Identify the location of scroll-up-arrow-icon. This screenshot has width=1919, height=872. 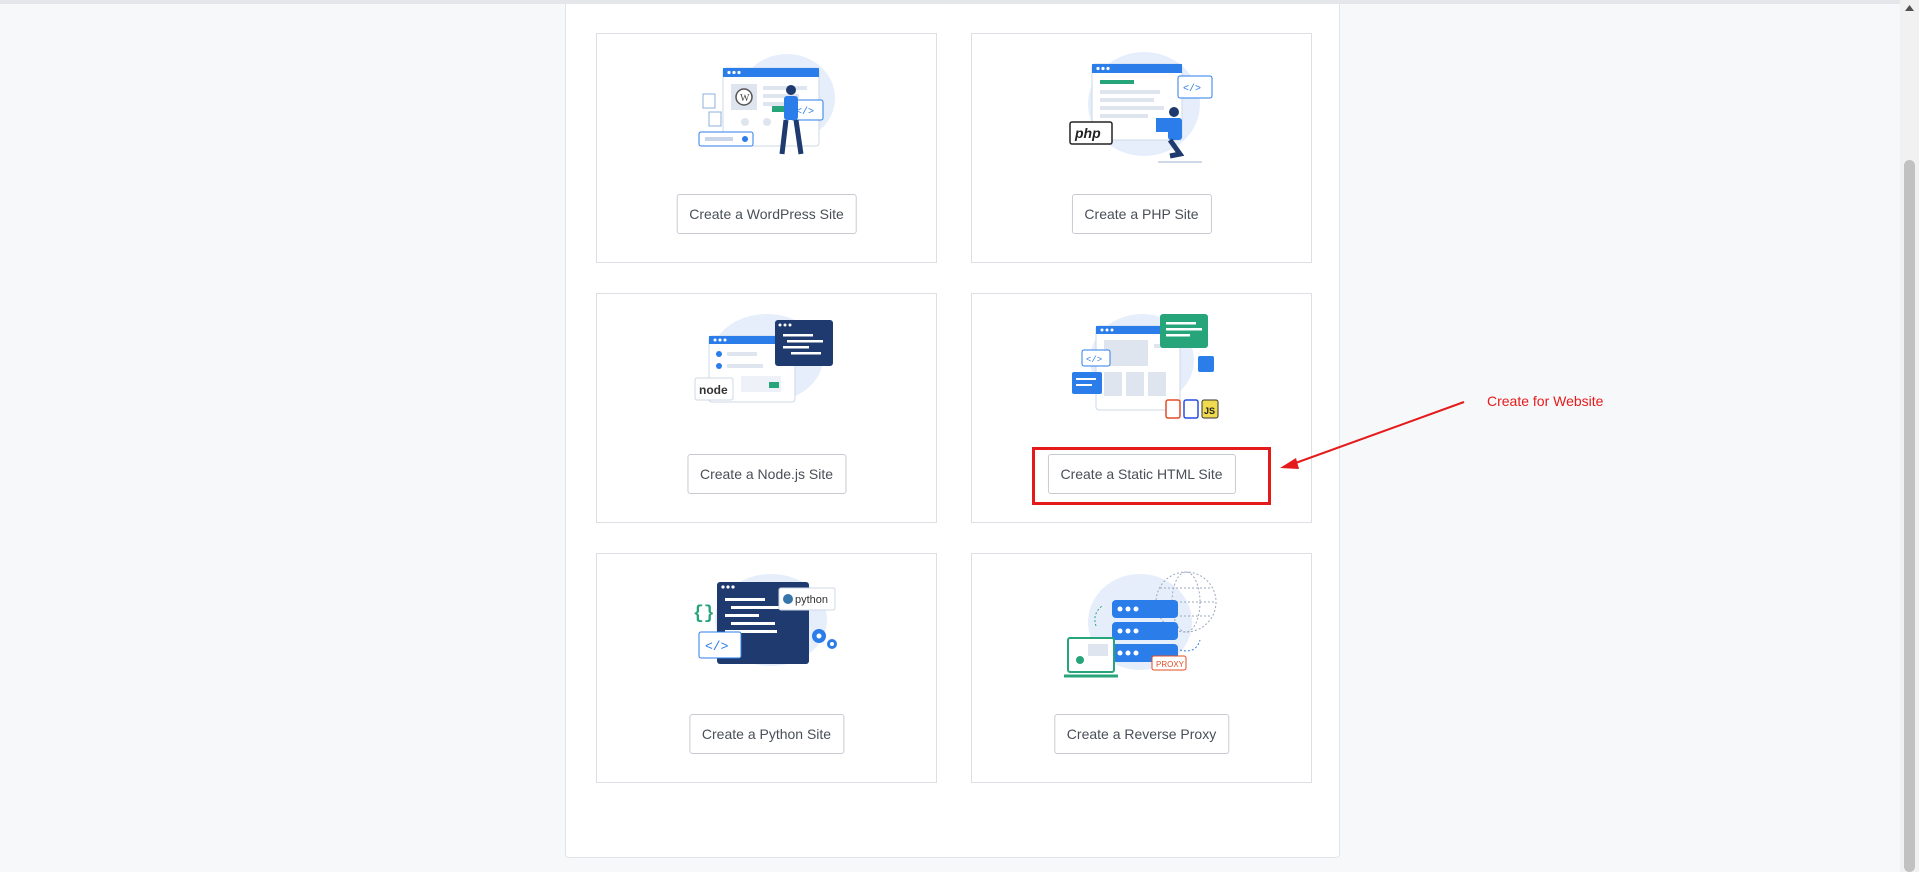
(1909, 8).